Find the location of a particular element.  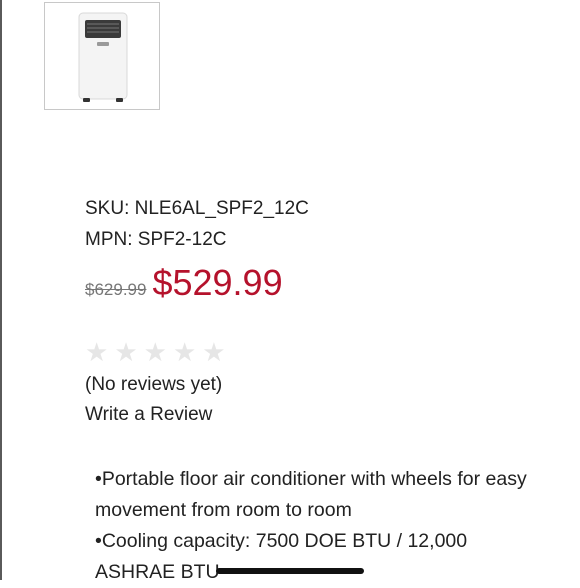

portable-air-conditioner-image is located at coordinates (103, 57).